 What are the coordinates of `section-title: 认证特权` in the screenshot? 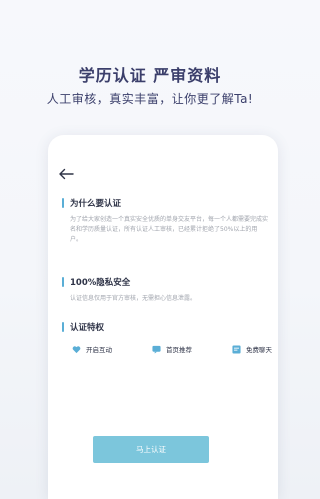 It's located at (87, 328).